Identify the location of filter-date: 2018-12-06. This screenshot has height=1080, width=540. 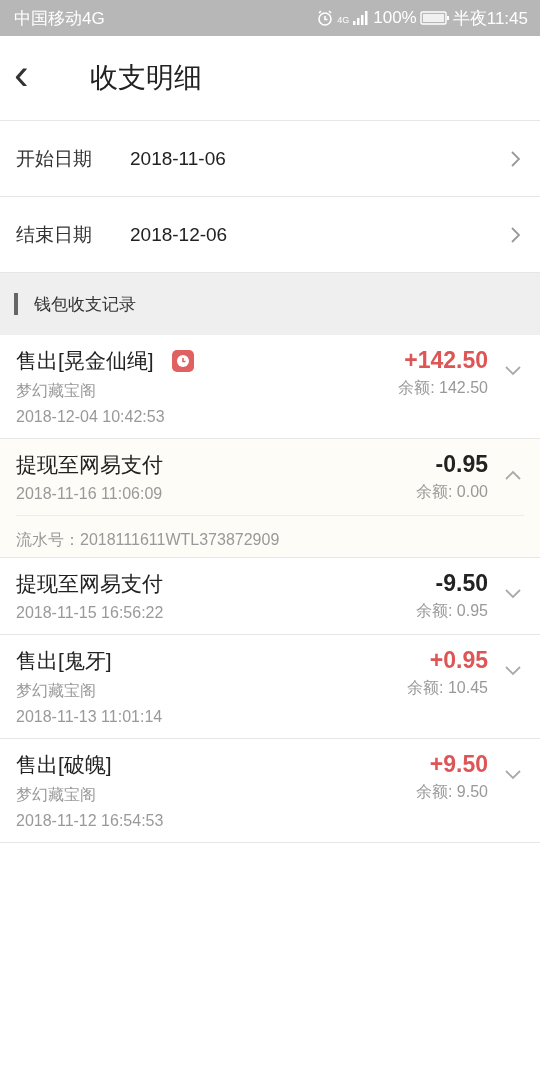
(179, 234).